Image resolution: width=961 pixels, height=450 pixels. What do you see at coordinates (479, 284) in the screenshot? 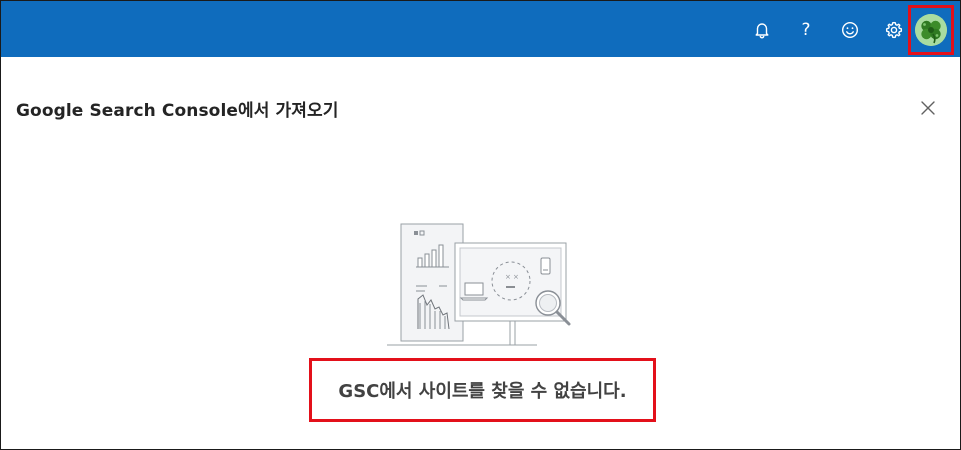
I see `empty-state-illustration: × ×` at bounding box center [479, 284].